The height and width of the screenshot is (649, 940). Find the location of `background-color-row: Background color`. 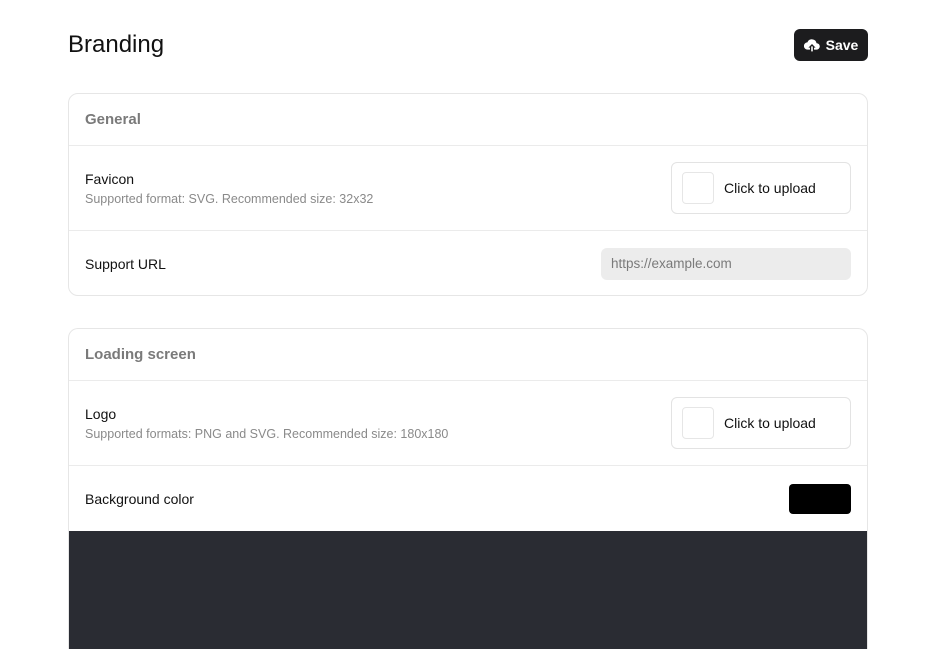

background-color-row: Background color is located at coordinates (468, 498).